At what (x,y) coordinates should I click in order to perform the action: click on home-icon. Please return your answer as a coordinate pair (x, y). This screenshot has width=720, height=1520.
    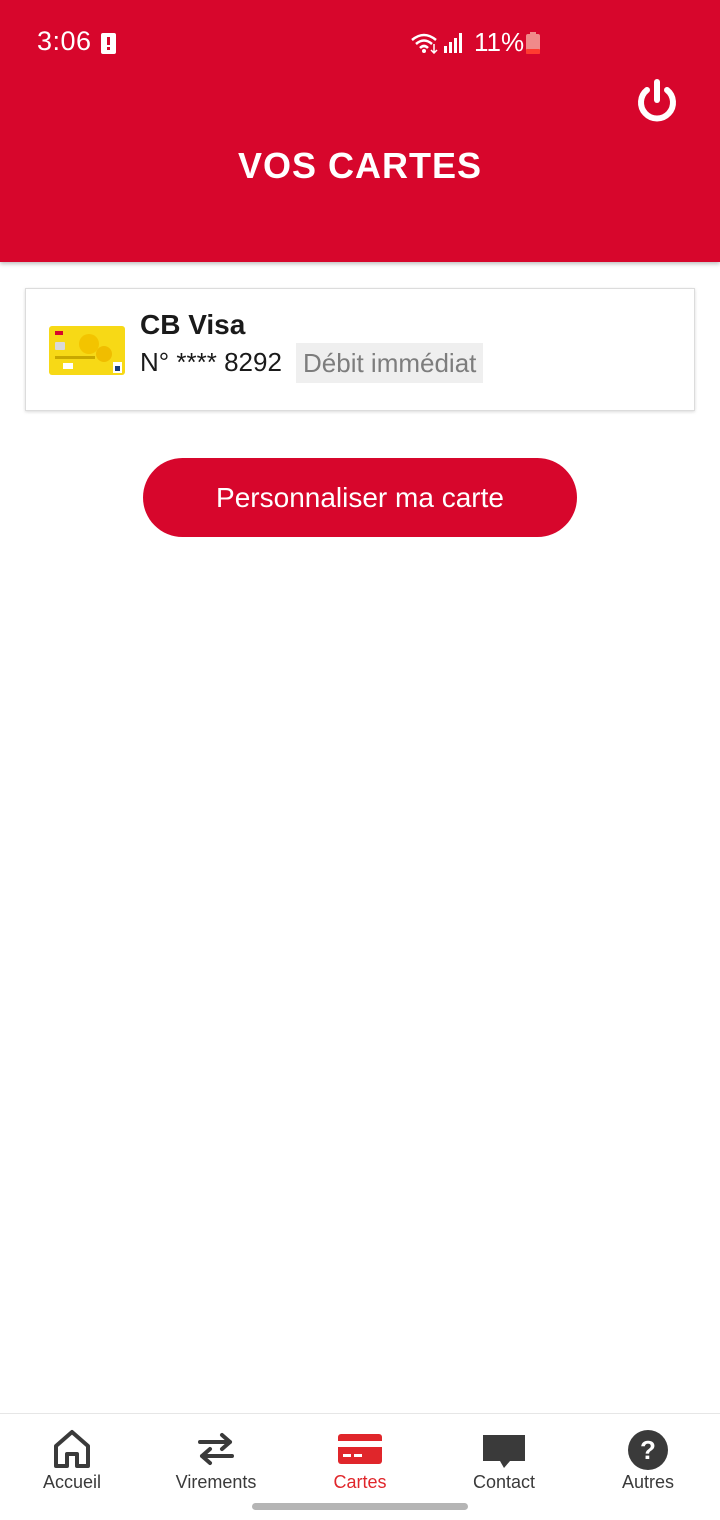
    Looking at the image, I should click on (72, 1449).